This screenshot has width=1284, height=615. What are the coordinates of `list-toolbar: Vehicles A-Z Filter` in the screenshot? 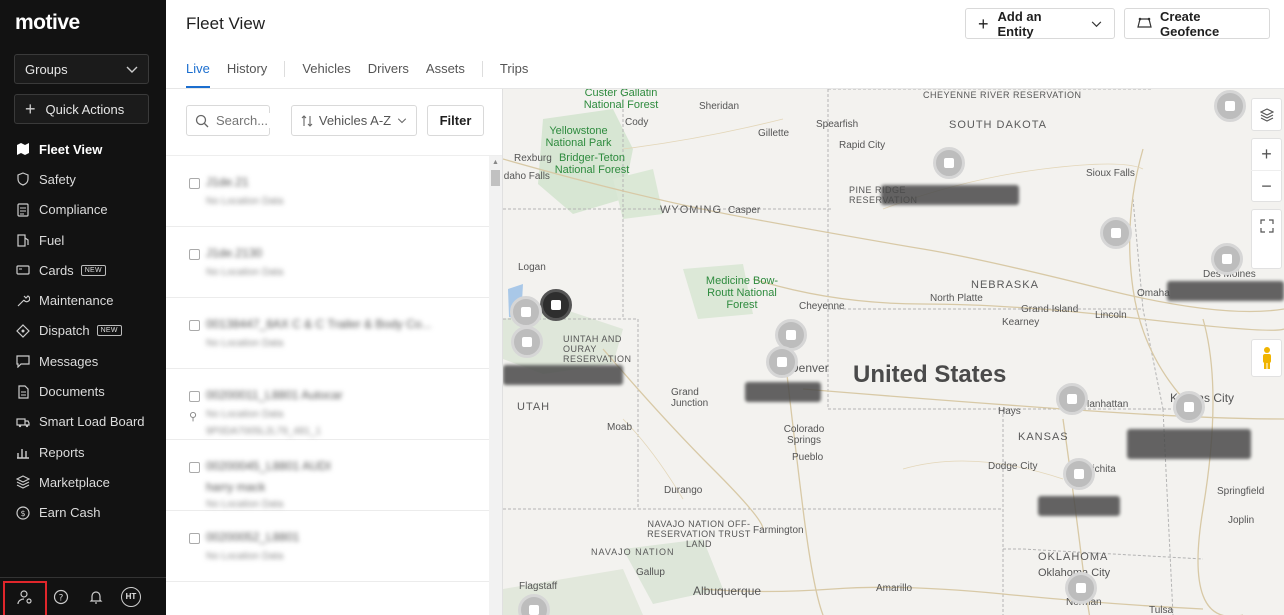 It's located at (334, 122).